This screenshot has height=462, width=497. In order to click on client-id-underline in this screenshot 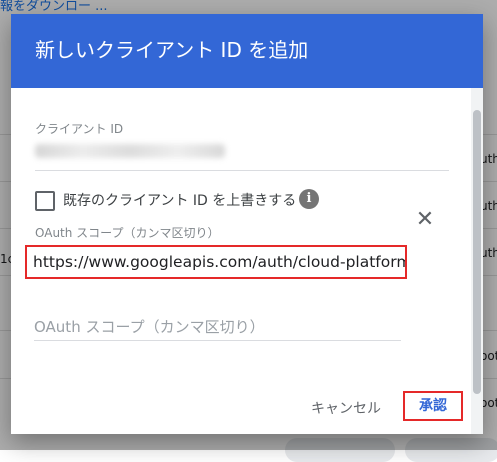, I will do `click(242, 170)`.